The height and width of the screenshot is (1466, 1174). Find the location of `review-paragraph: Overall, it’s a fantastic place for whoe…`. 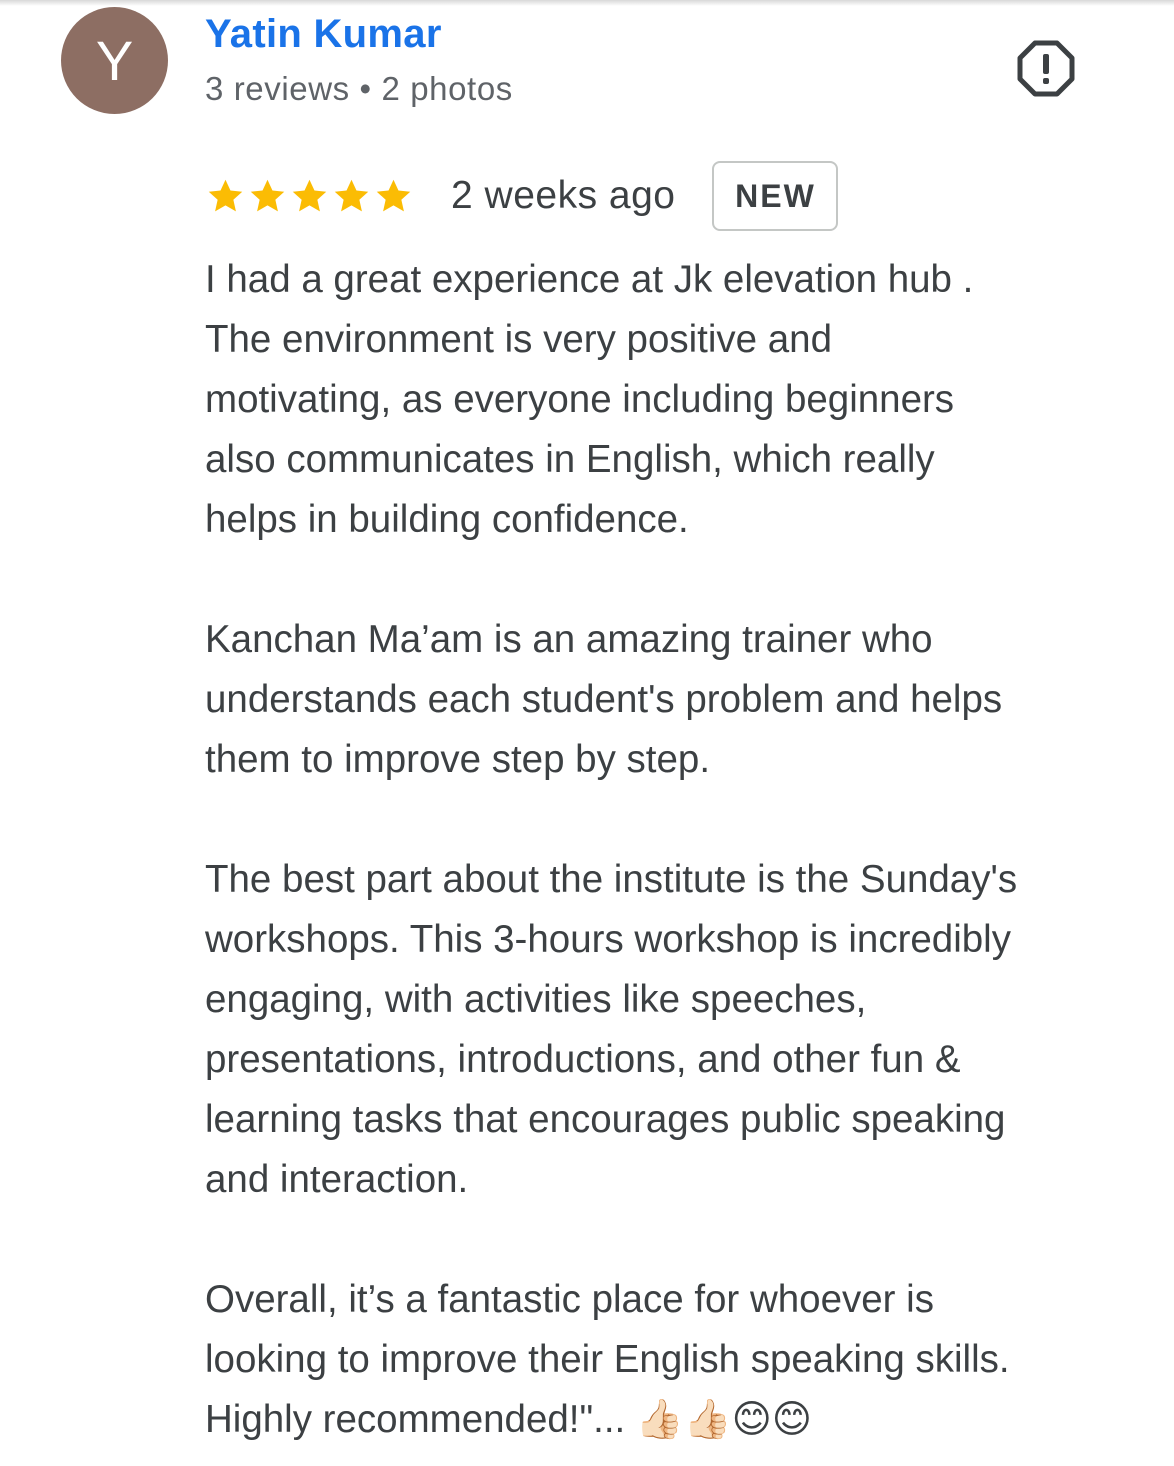

review-paragraph: Overall, it’s a fantastic place for whoe… is located at coordinates (607, 1359).